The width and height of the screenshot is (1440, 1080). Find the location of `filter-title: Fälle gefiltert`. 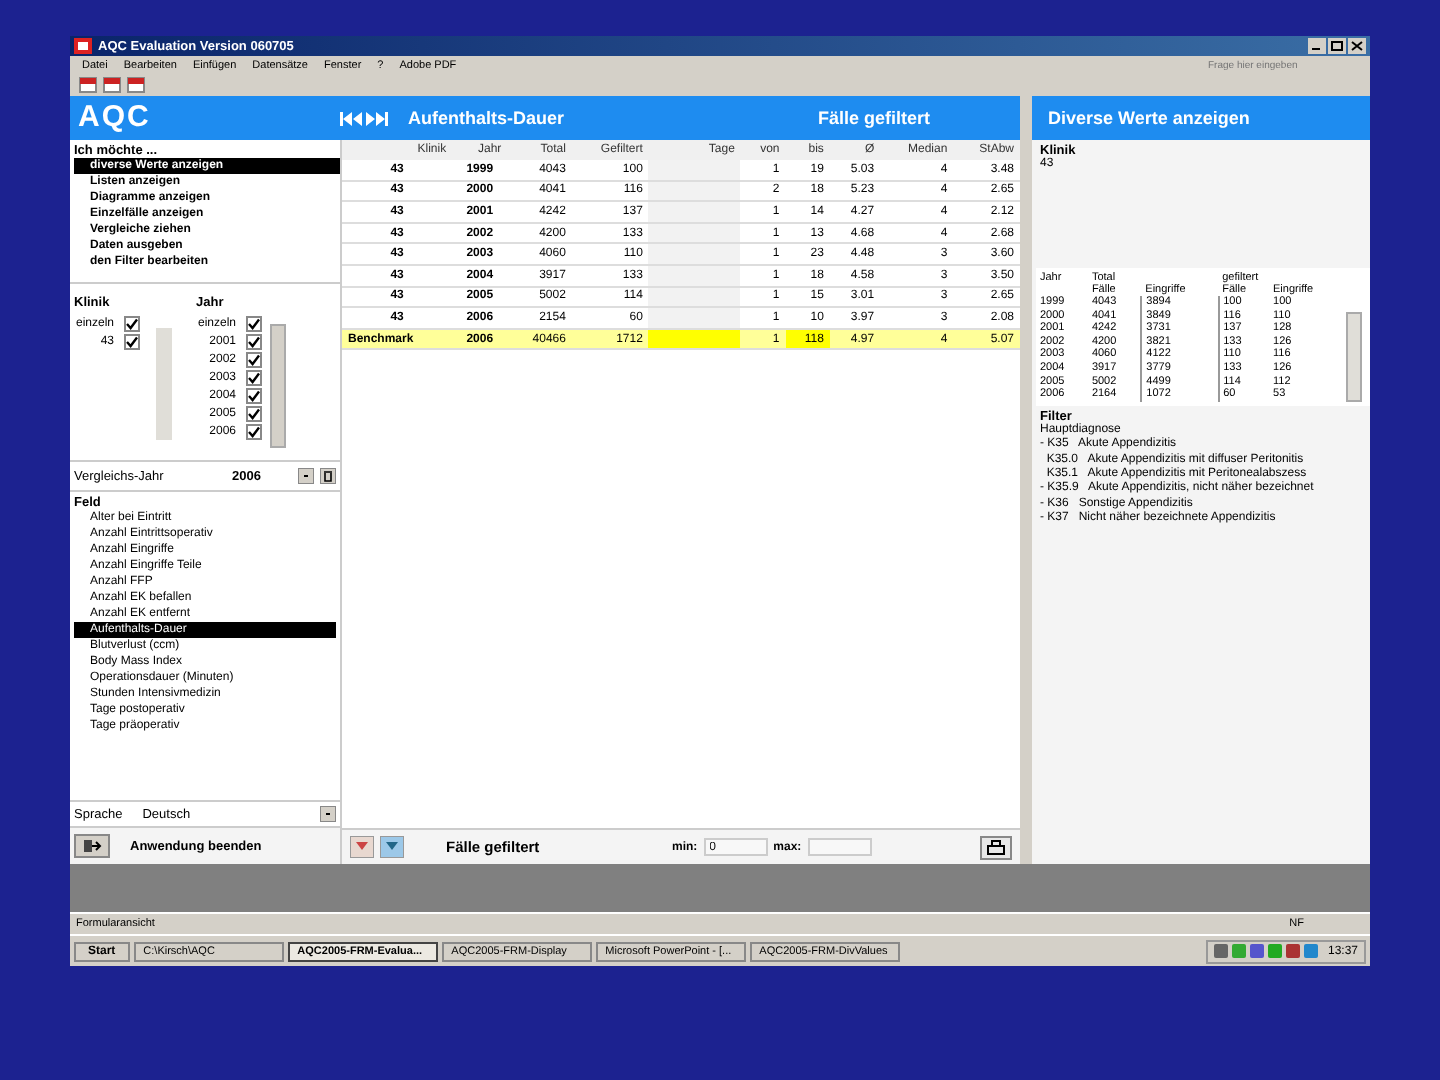

filter-title: Fälle gefiltert is located at coordinates (873, 118).